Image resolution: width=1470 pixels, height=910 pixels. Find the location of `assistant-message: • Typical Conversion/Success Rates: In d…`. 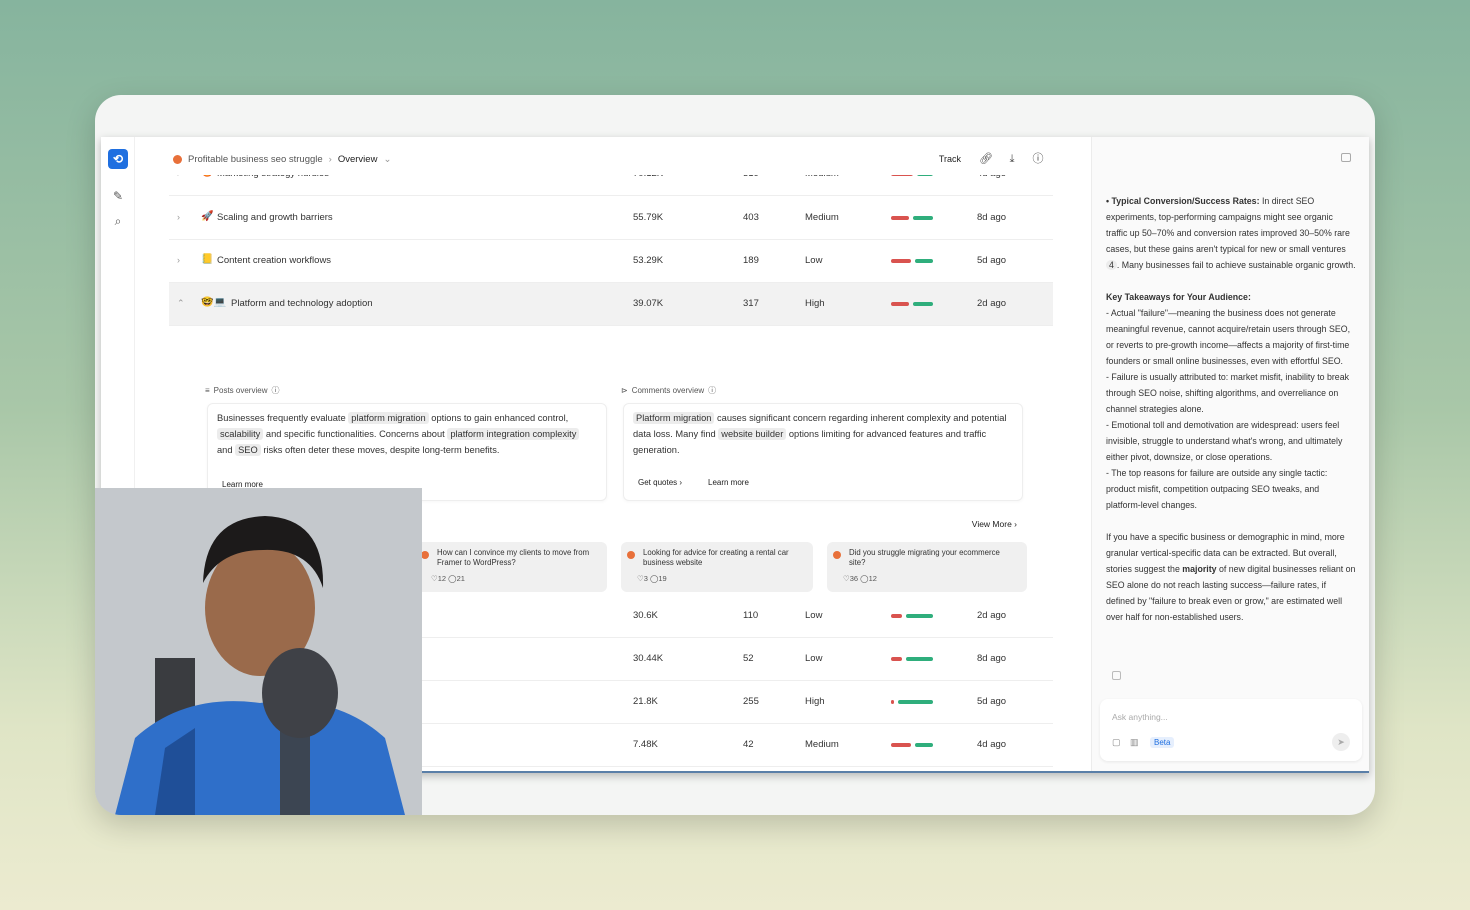

assistant-message: • Typical Conversion/Success Rates: In d… is located at coordinates (1231, 409).